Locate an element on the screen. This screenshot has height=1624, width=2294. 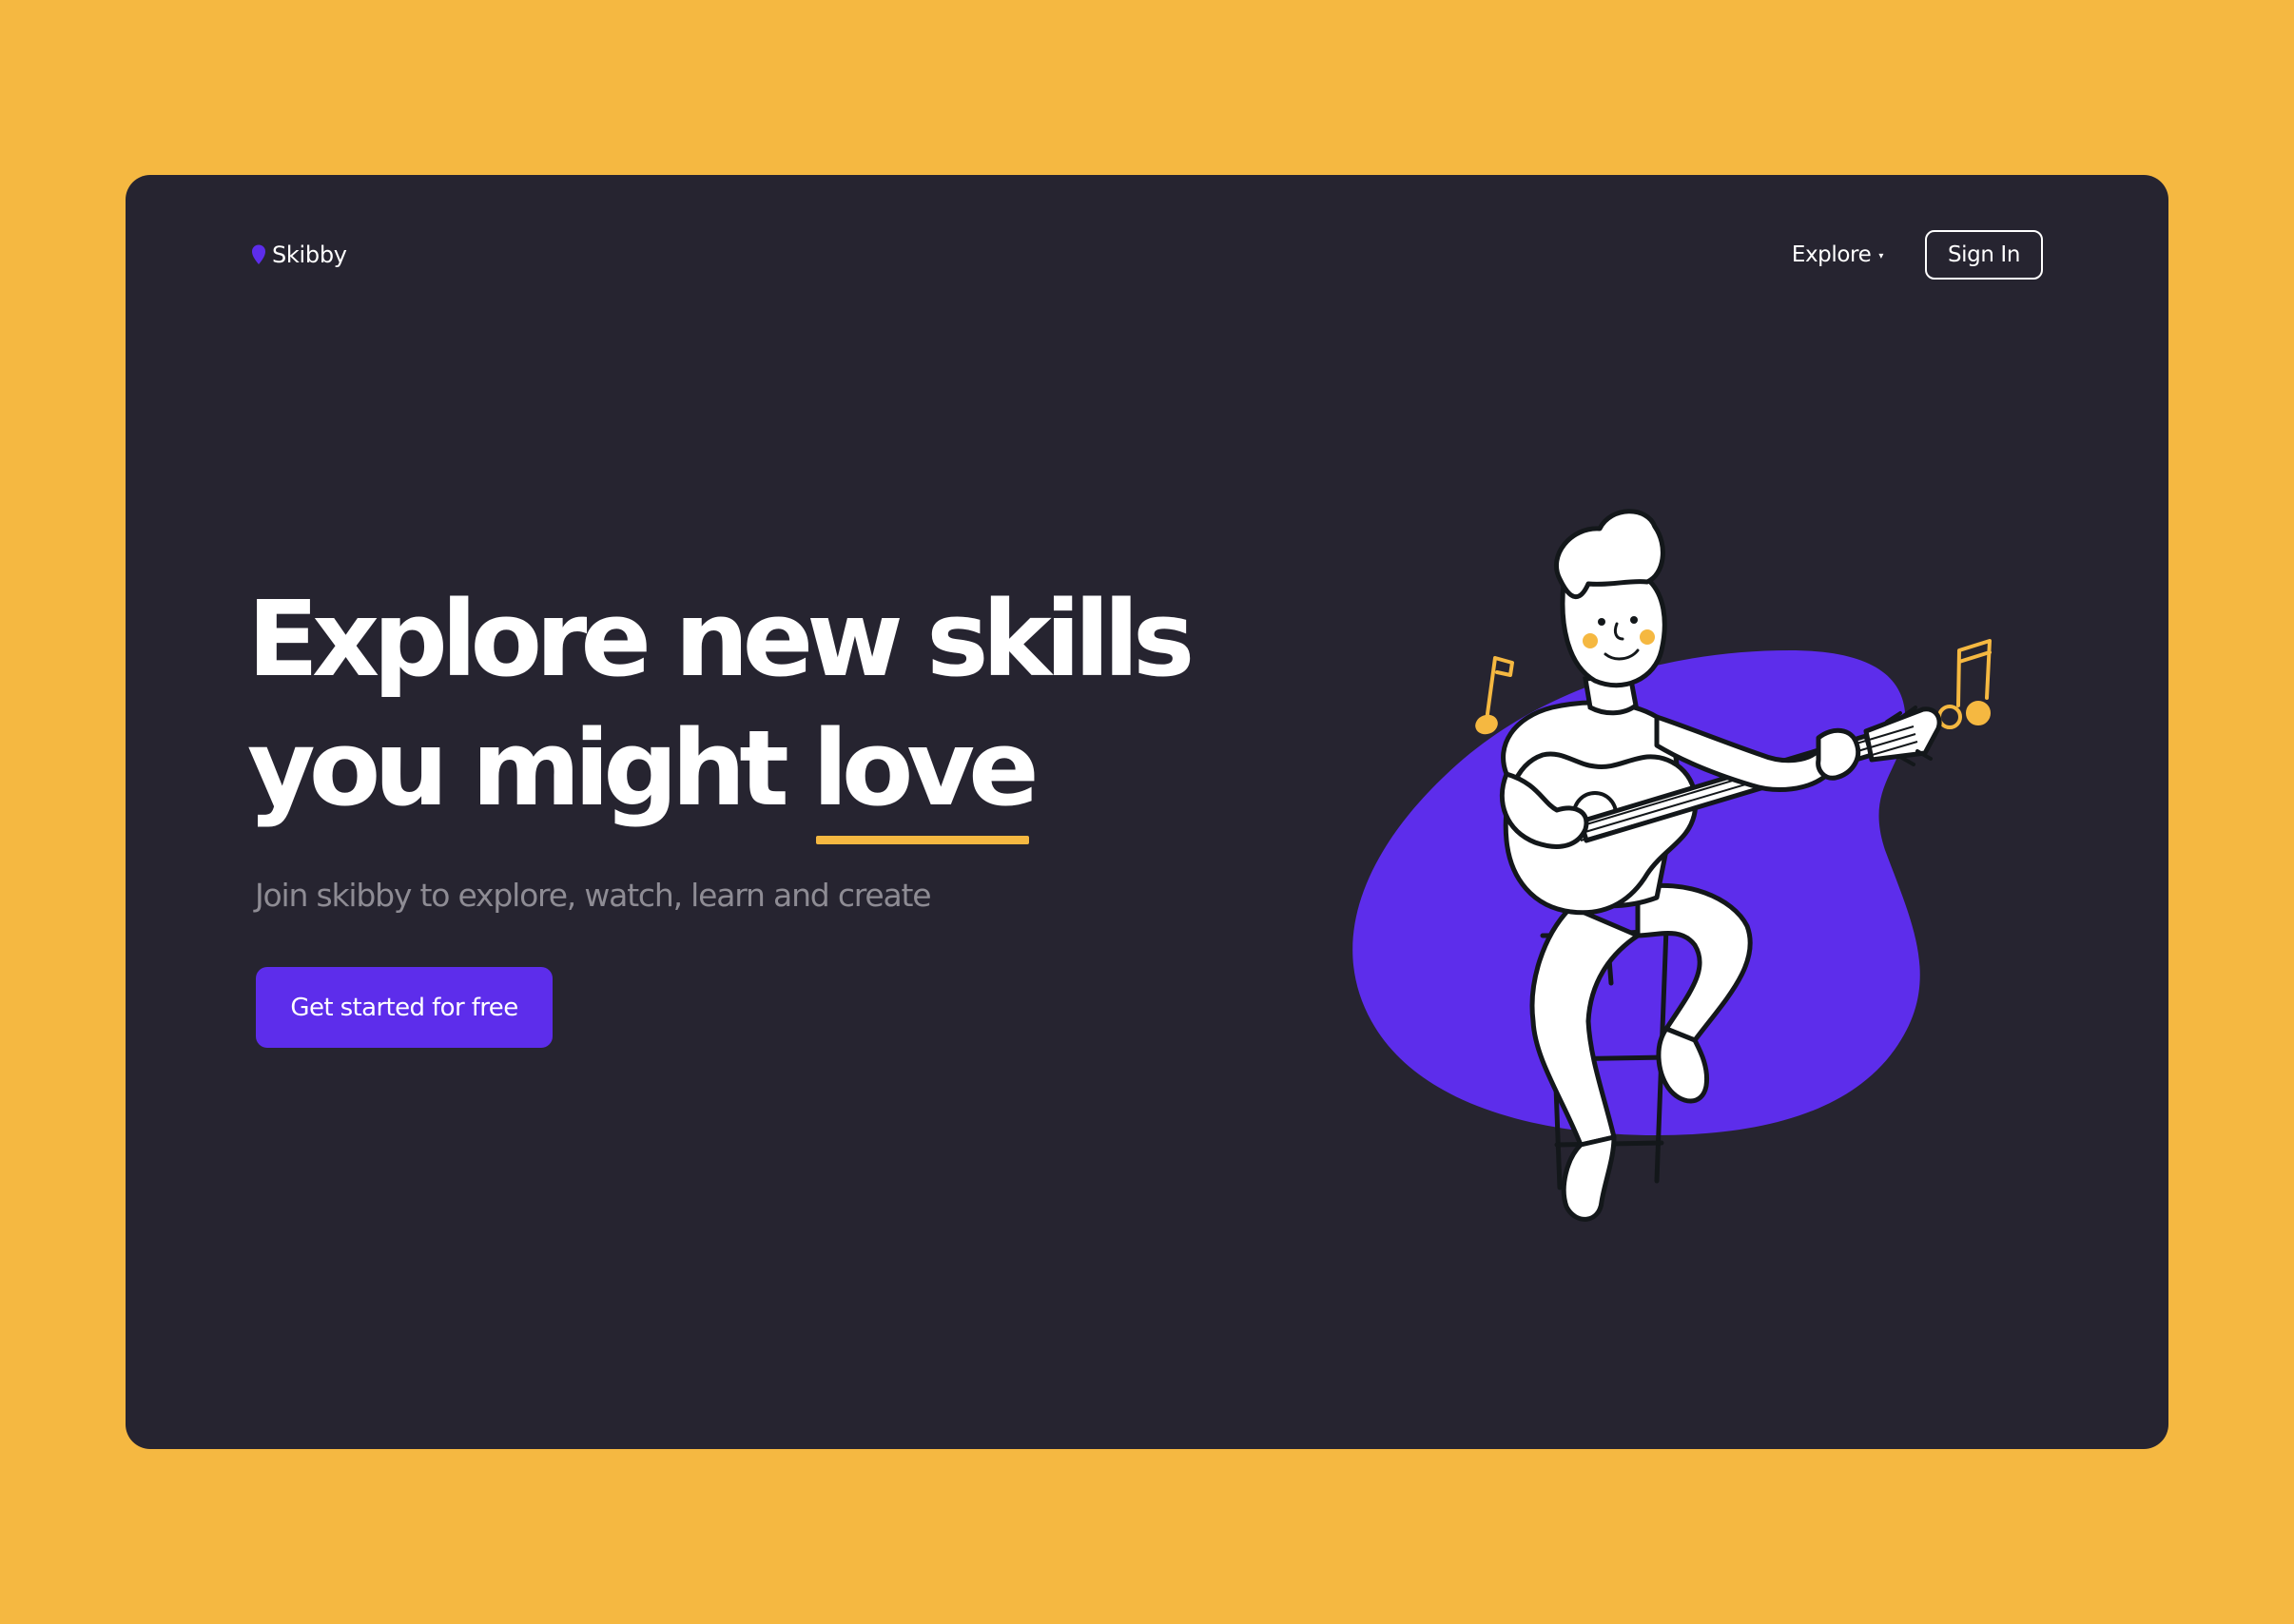
hero-title: Explore new skills you might love is located at coordinates (721, 709).